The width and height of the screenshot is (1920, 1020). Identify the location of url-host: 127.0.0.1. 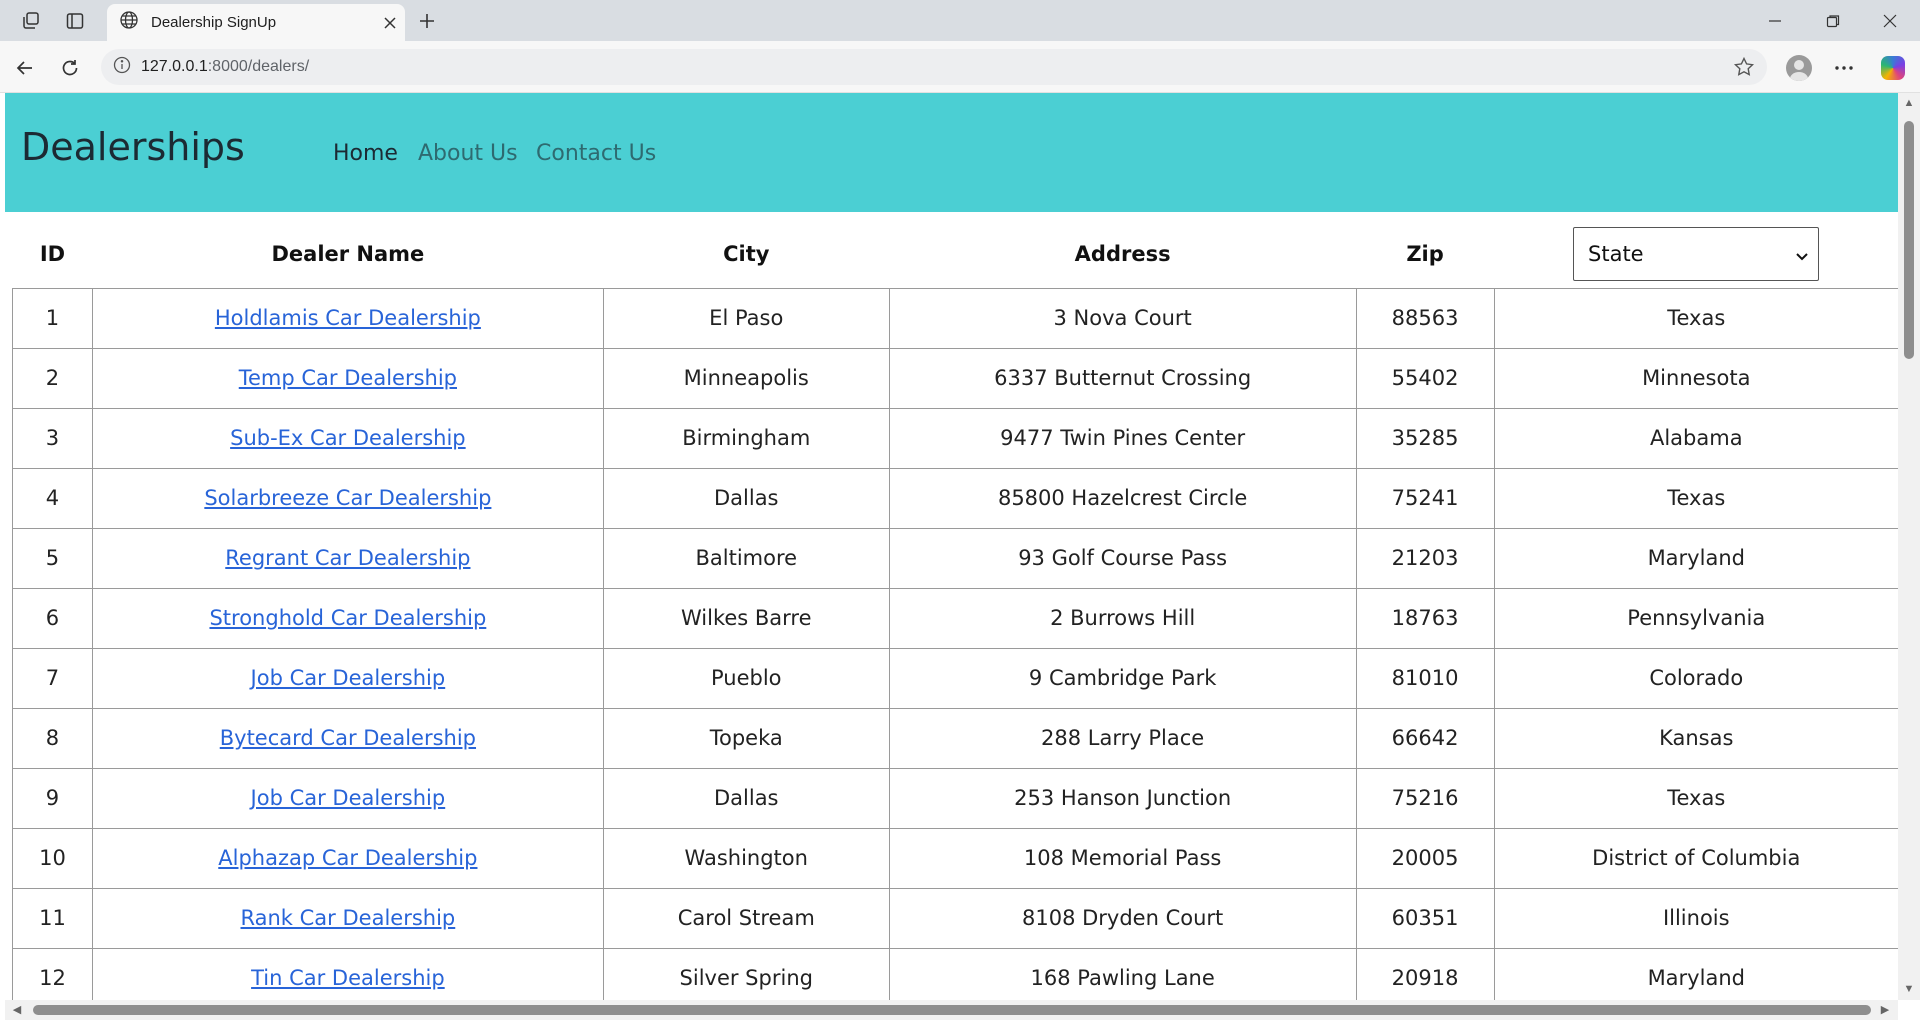
(174, 66).